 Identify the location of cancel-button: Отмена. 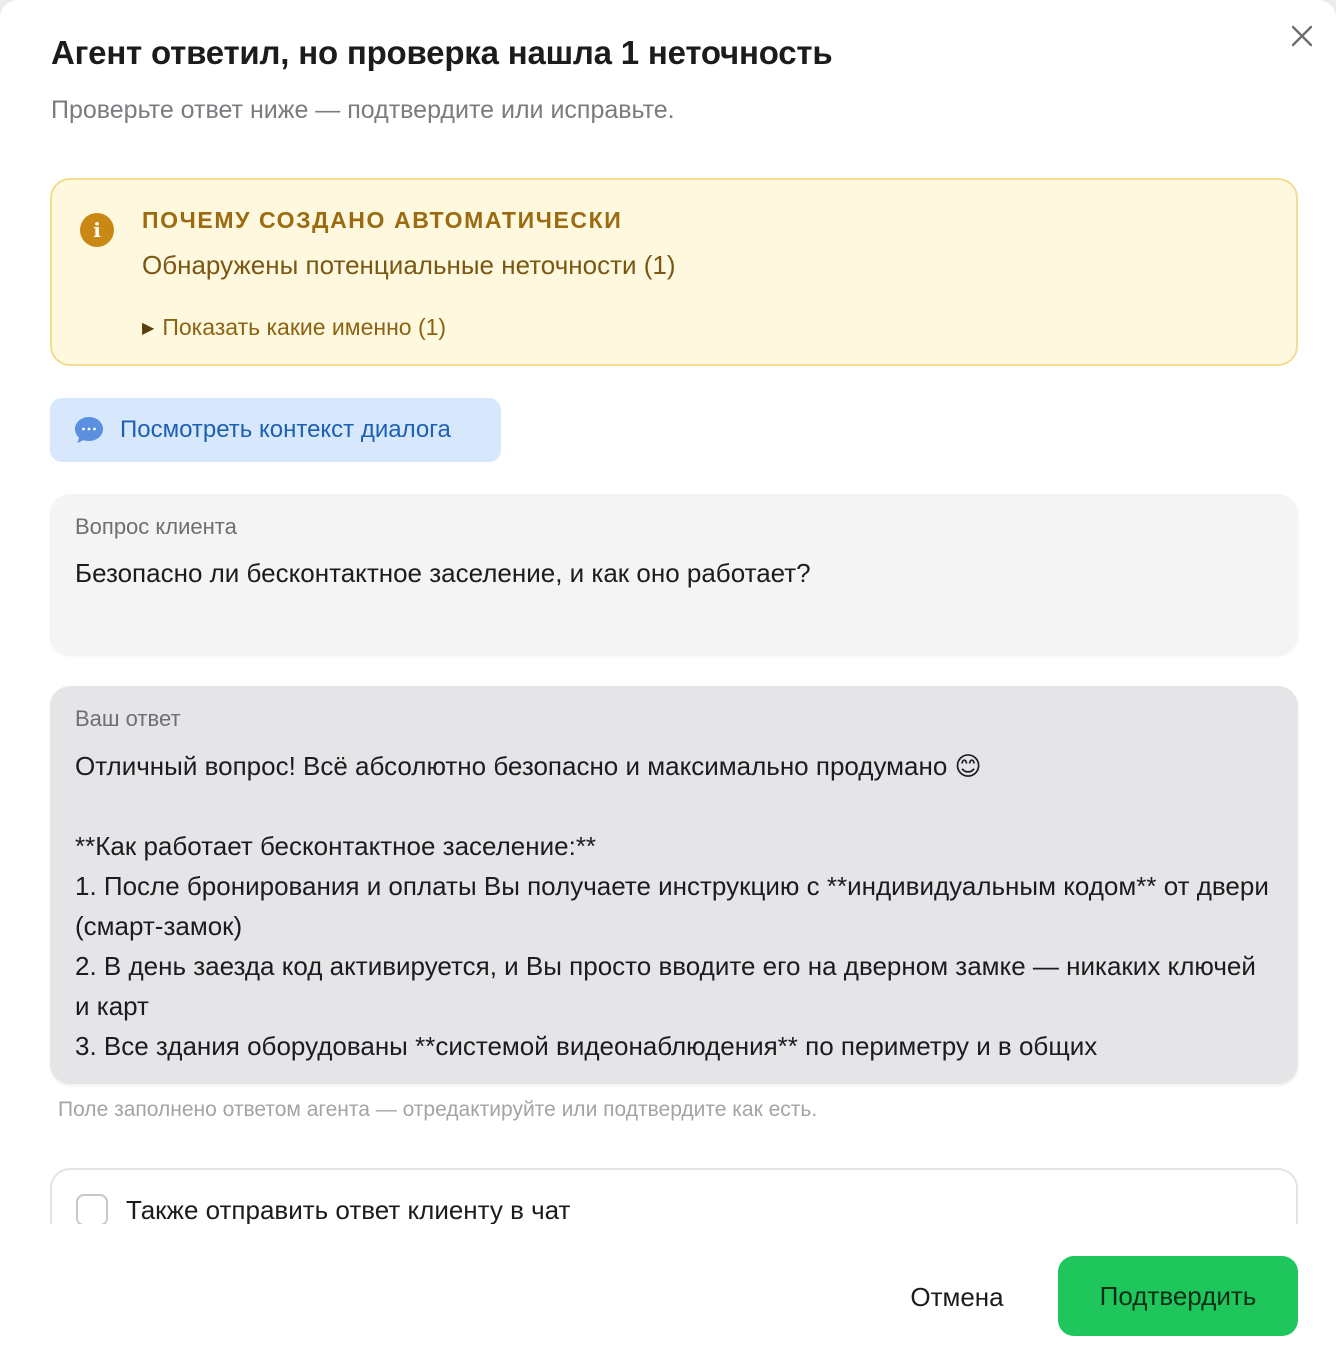
(957, 1297).